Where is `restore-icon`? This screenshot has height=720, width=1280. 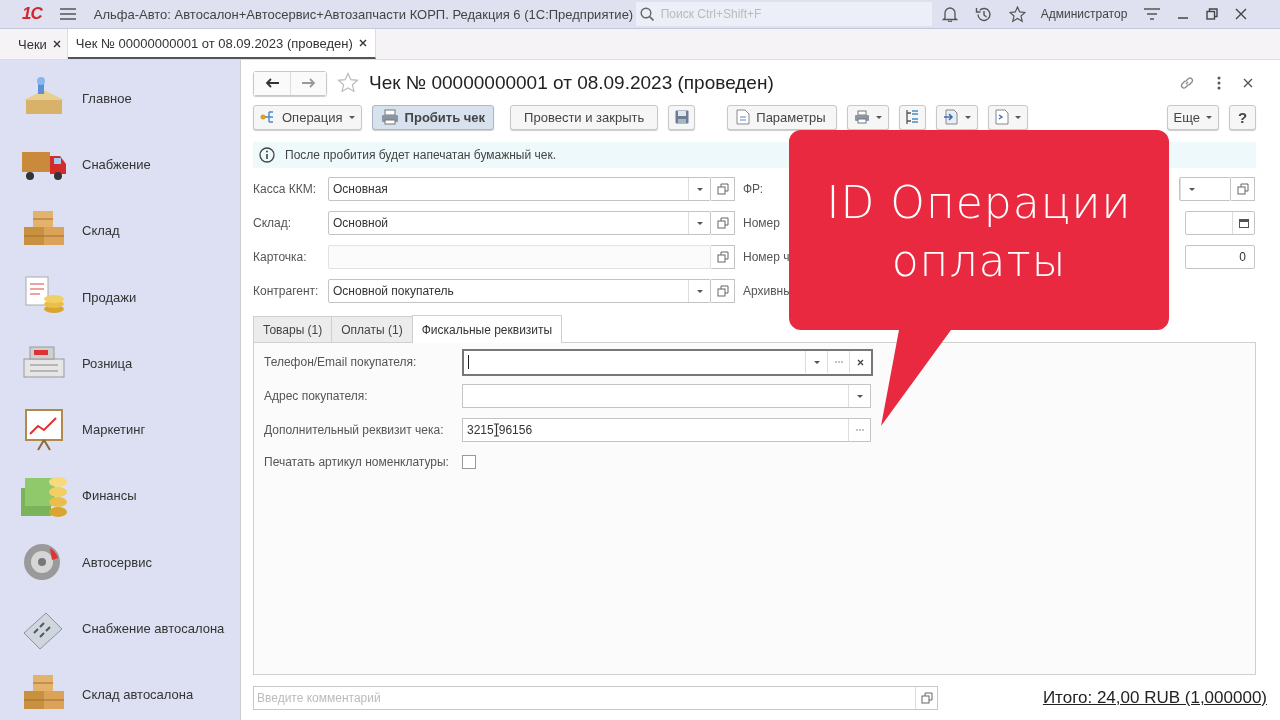 restore-icon is located at coordinates (1212, 14).